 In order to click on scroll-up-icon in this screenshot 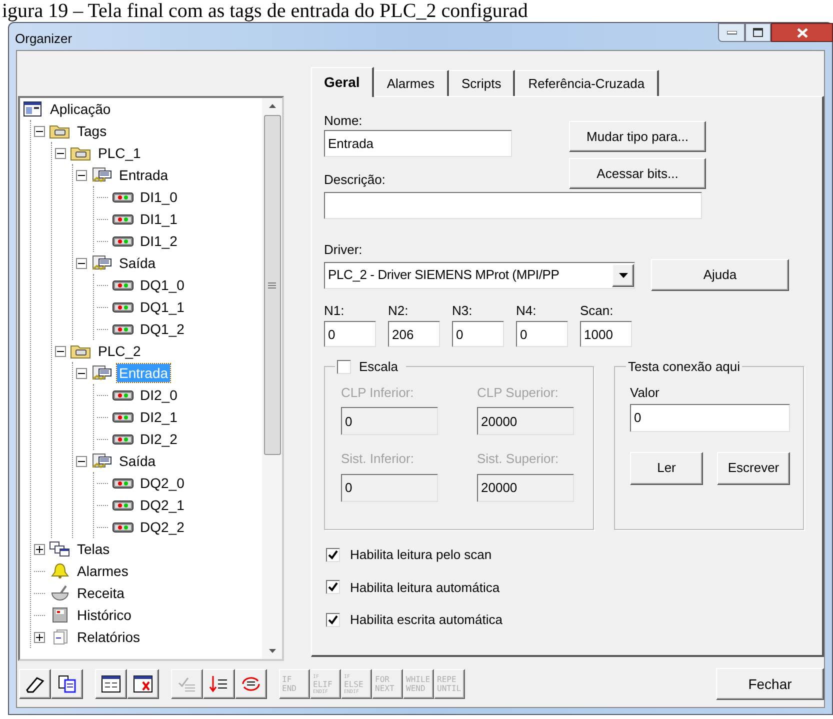, I will do `click(272, 106)`.